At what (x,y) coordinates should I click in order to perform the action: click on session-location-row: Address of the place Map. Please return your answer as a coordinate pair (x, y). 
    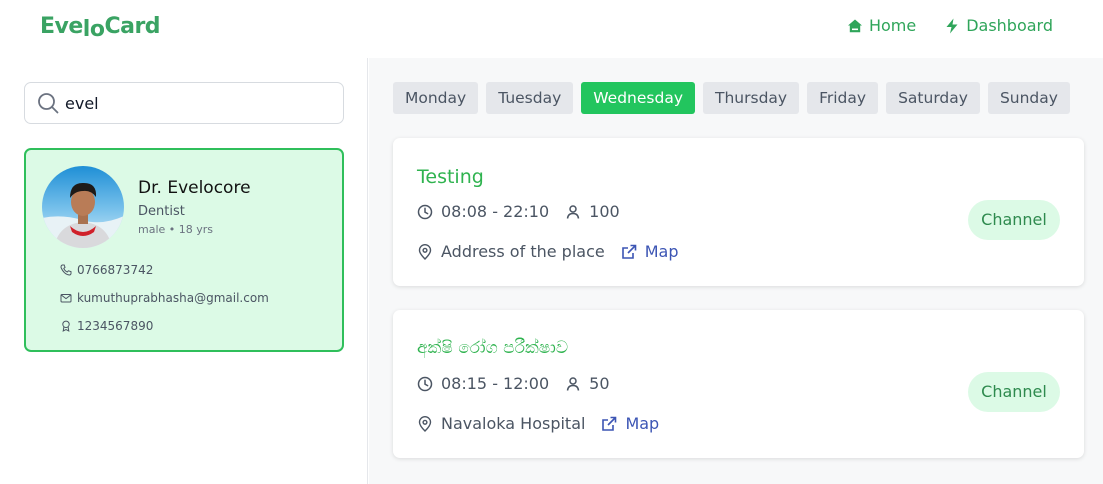
    Looking at the image, I should click on (547, 251).